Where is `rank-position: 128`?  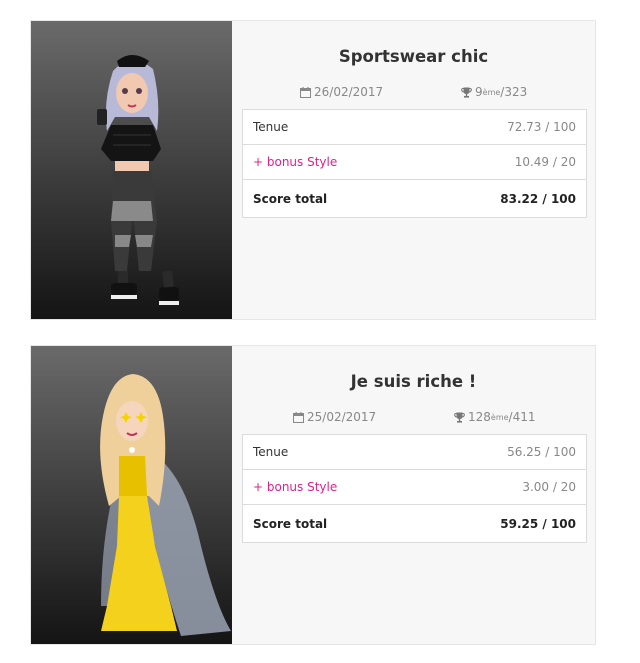 rank-position: 128 is located at coordinates (479, 417).